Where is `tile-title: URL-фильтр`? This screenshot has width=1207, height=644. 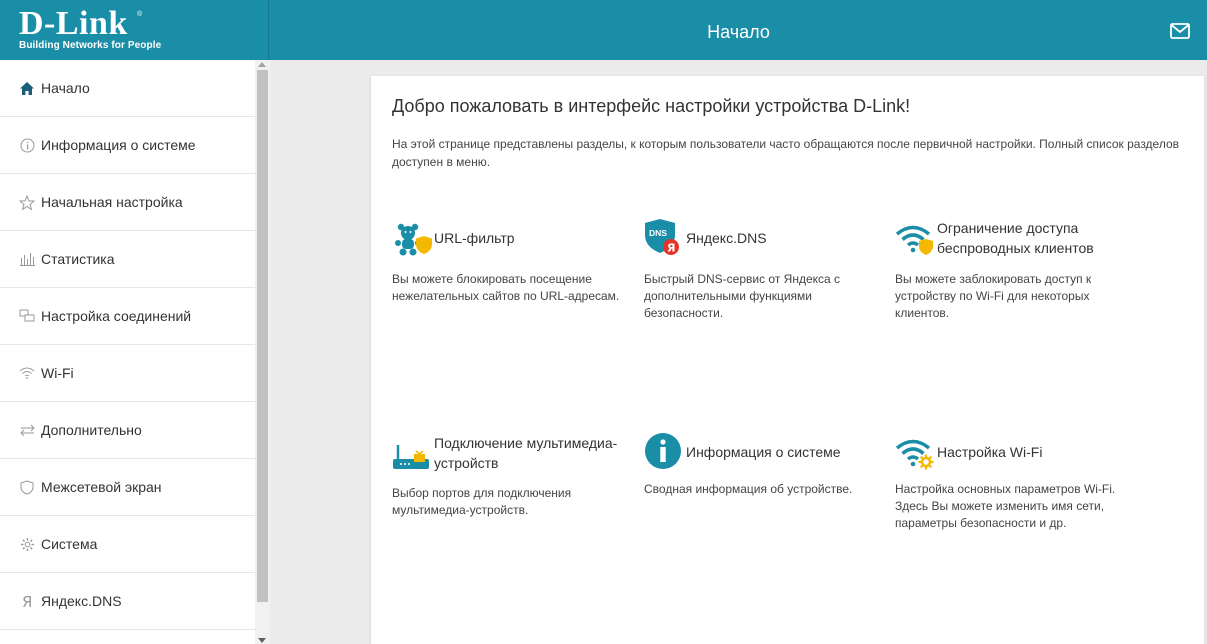
tile-title: URL-фильтр is located at coordinates (474, 238).